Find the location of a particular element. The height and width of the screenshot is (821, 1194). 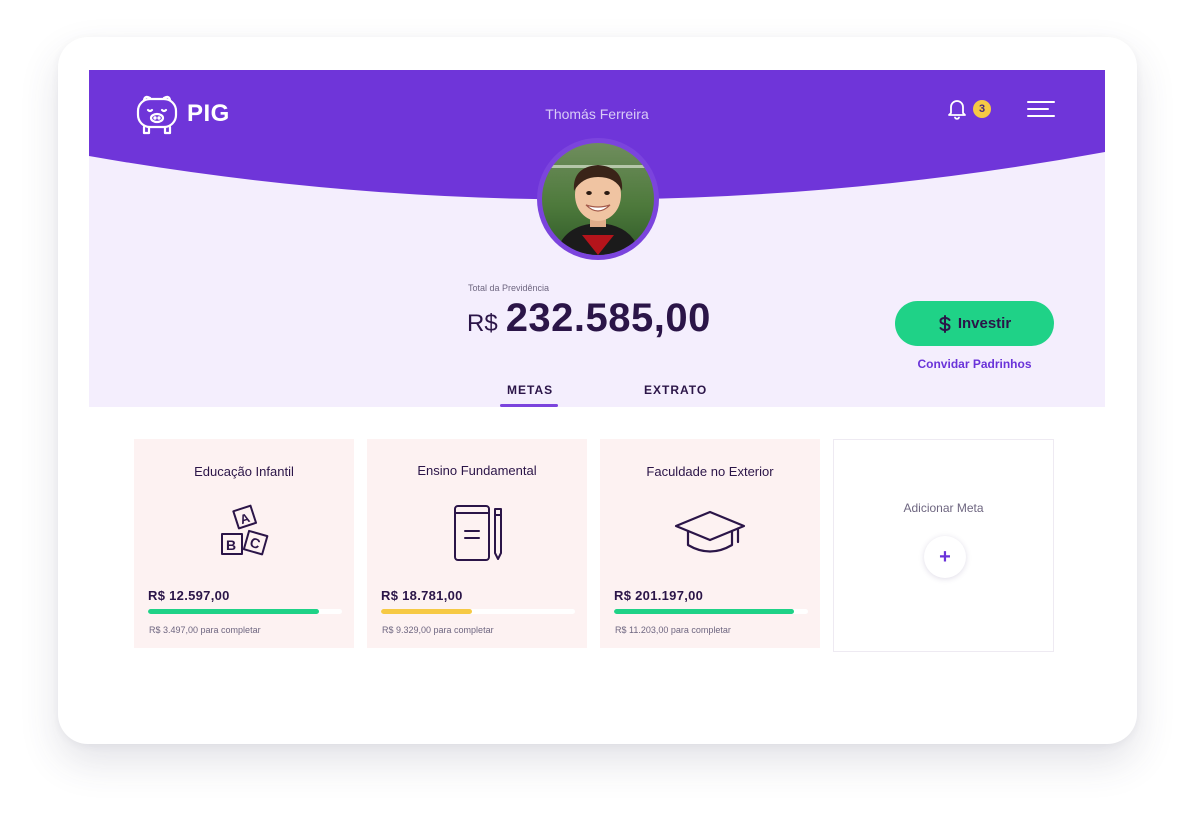

balance-value: 232.585,00 is located at coordinates (608, 318).